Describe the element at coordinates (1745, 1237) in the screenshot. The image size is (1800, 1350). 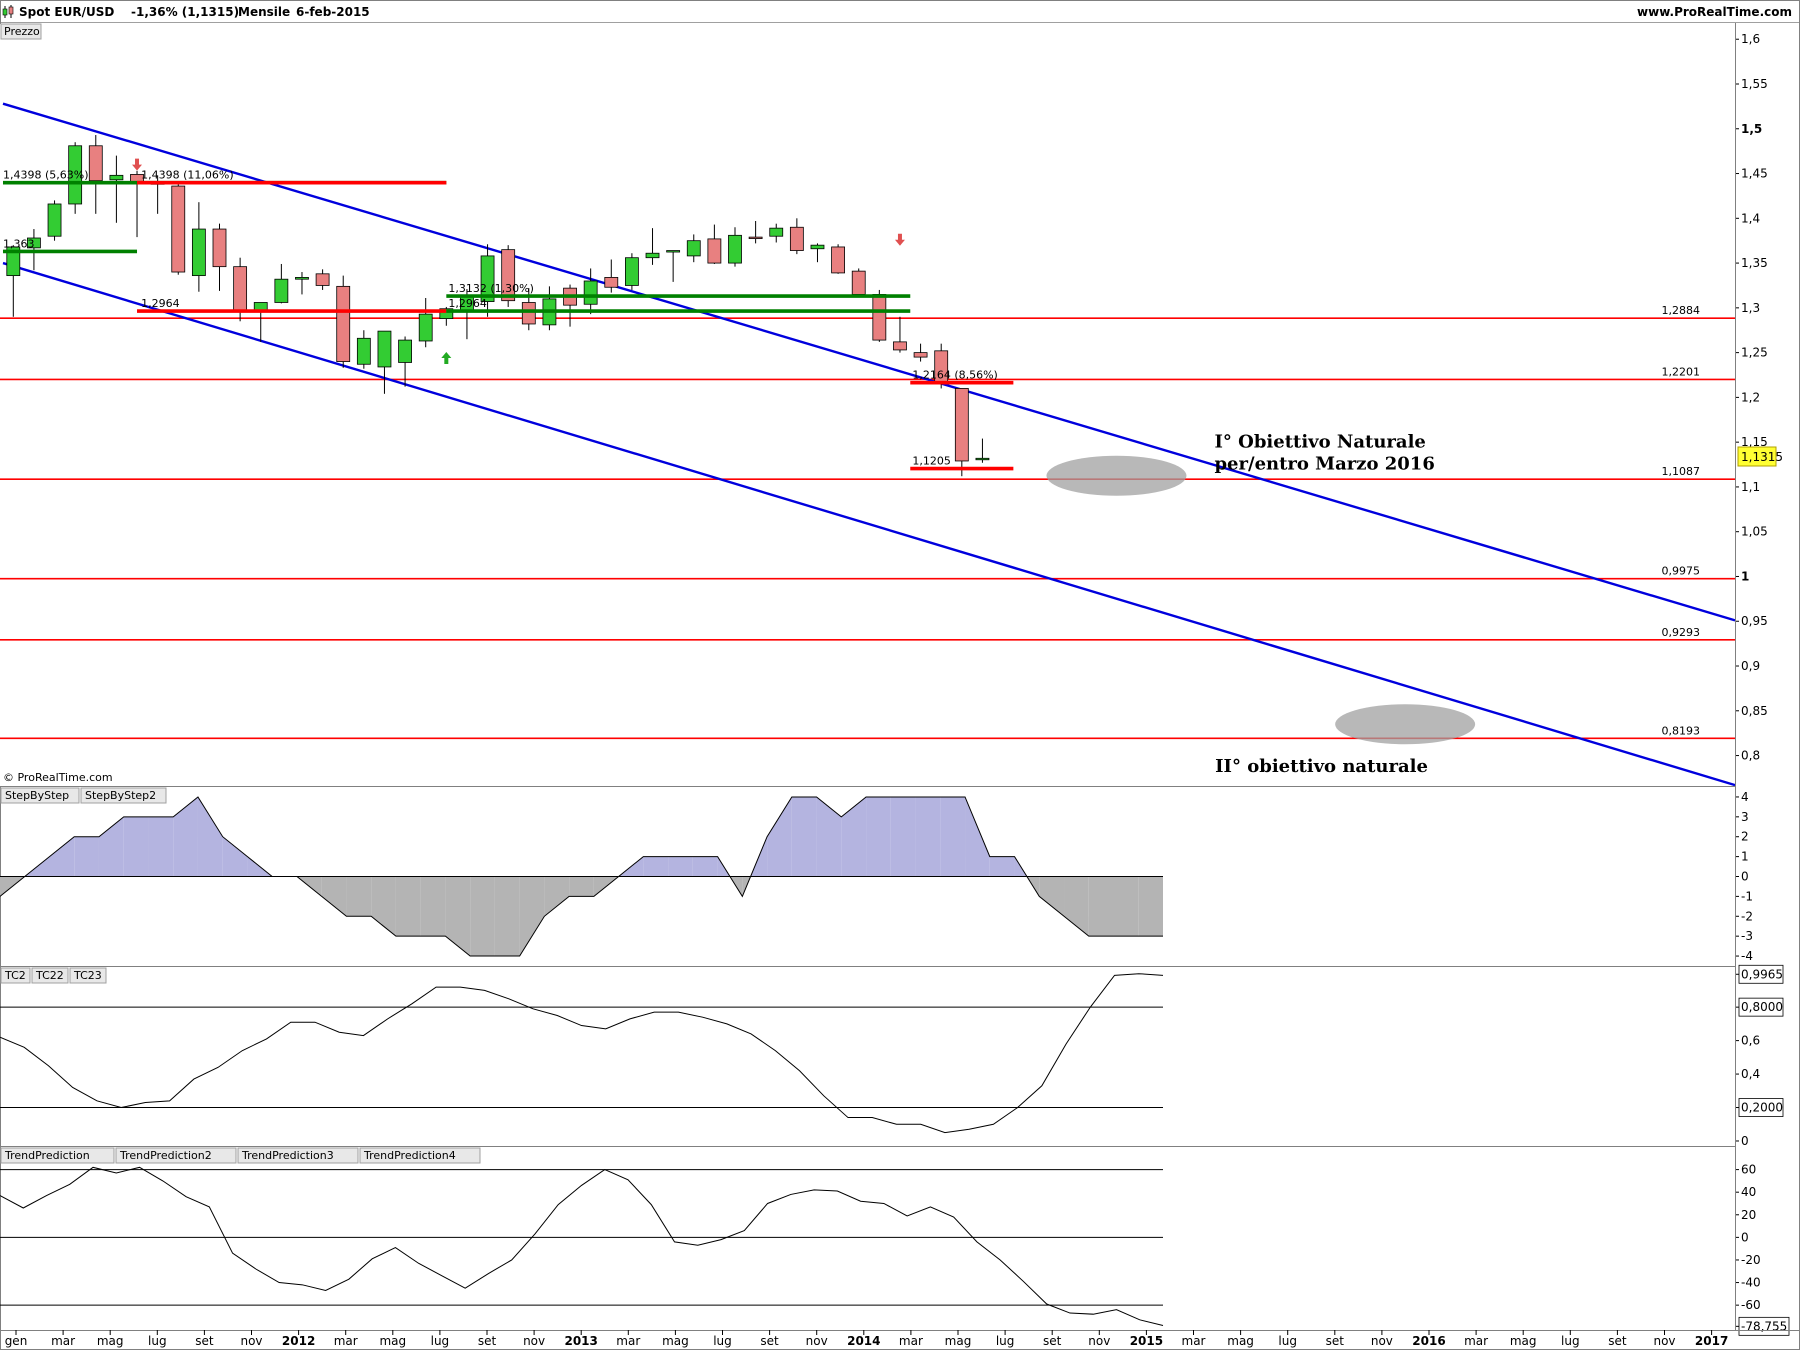
I see `trend-tick-label: 0` at that location.